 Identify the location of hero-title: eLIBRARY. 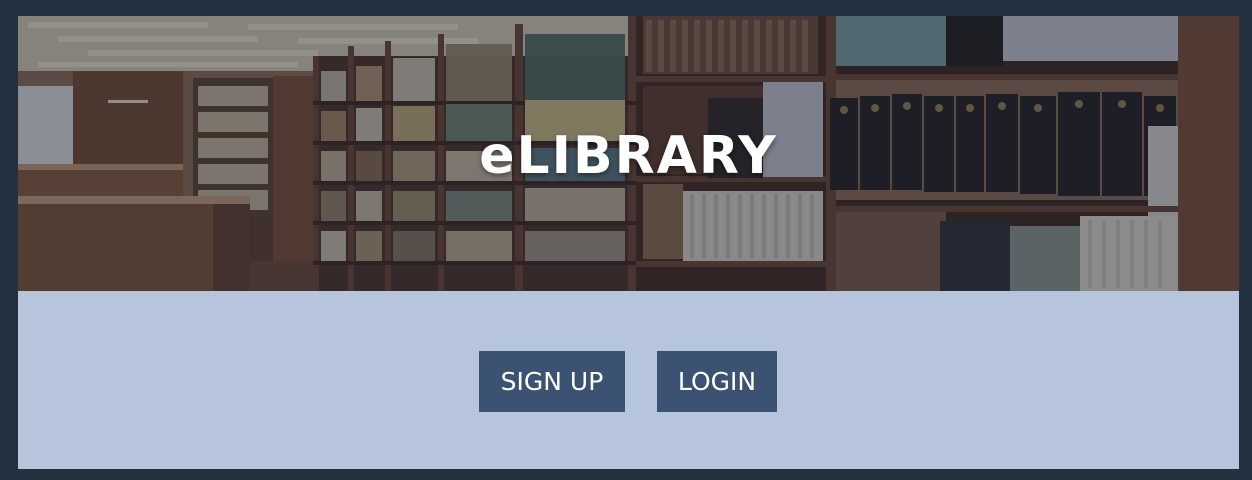
(628, 156).